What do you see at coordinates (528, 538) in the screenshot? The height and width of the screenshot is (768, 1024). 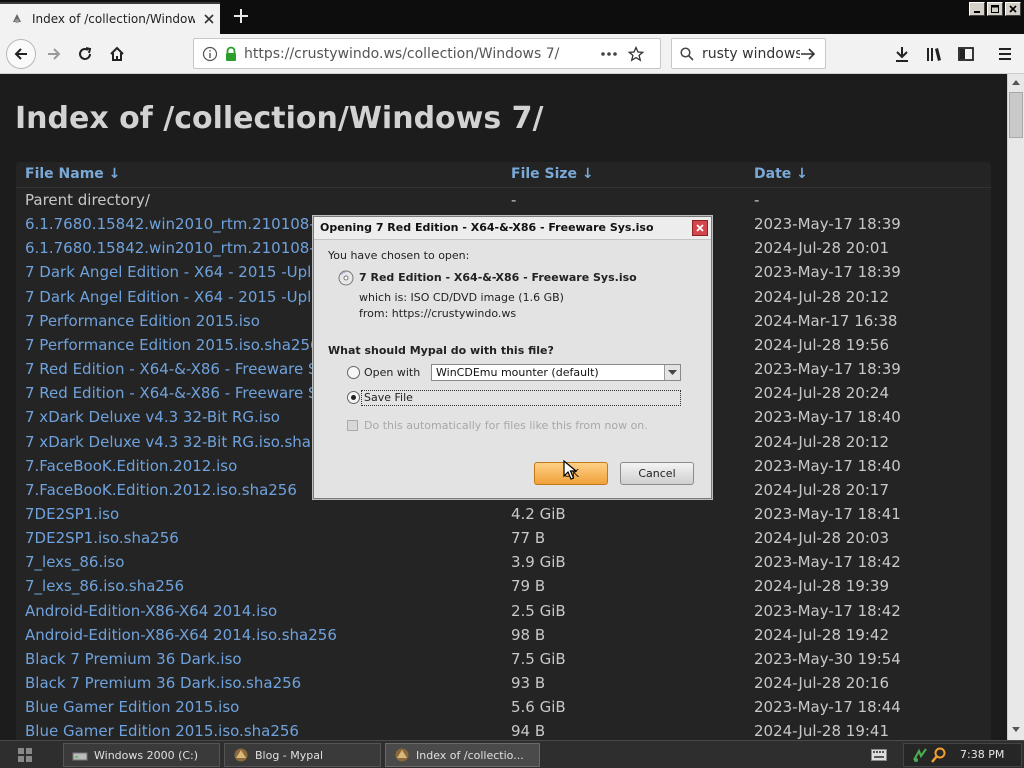 I see `file-size-cell: 77 B` at bounding box center [528, 538].